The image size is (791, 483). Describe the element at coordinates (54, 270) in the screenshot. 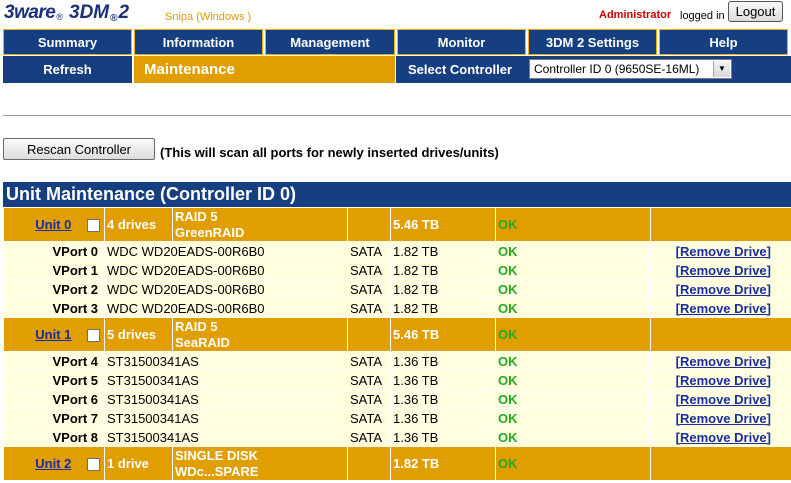

I see `vport: VPort 1` at that location.